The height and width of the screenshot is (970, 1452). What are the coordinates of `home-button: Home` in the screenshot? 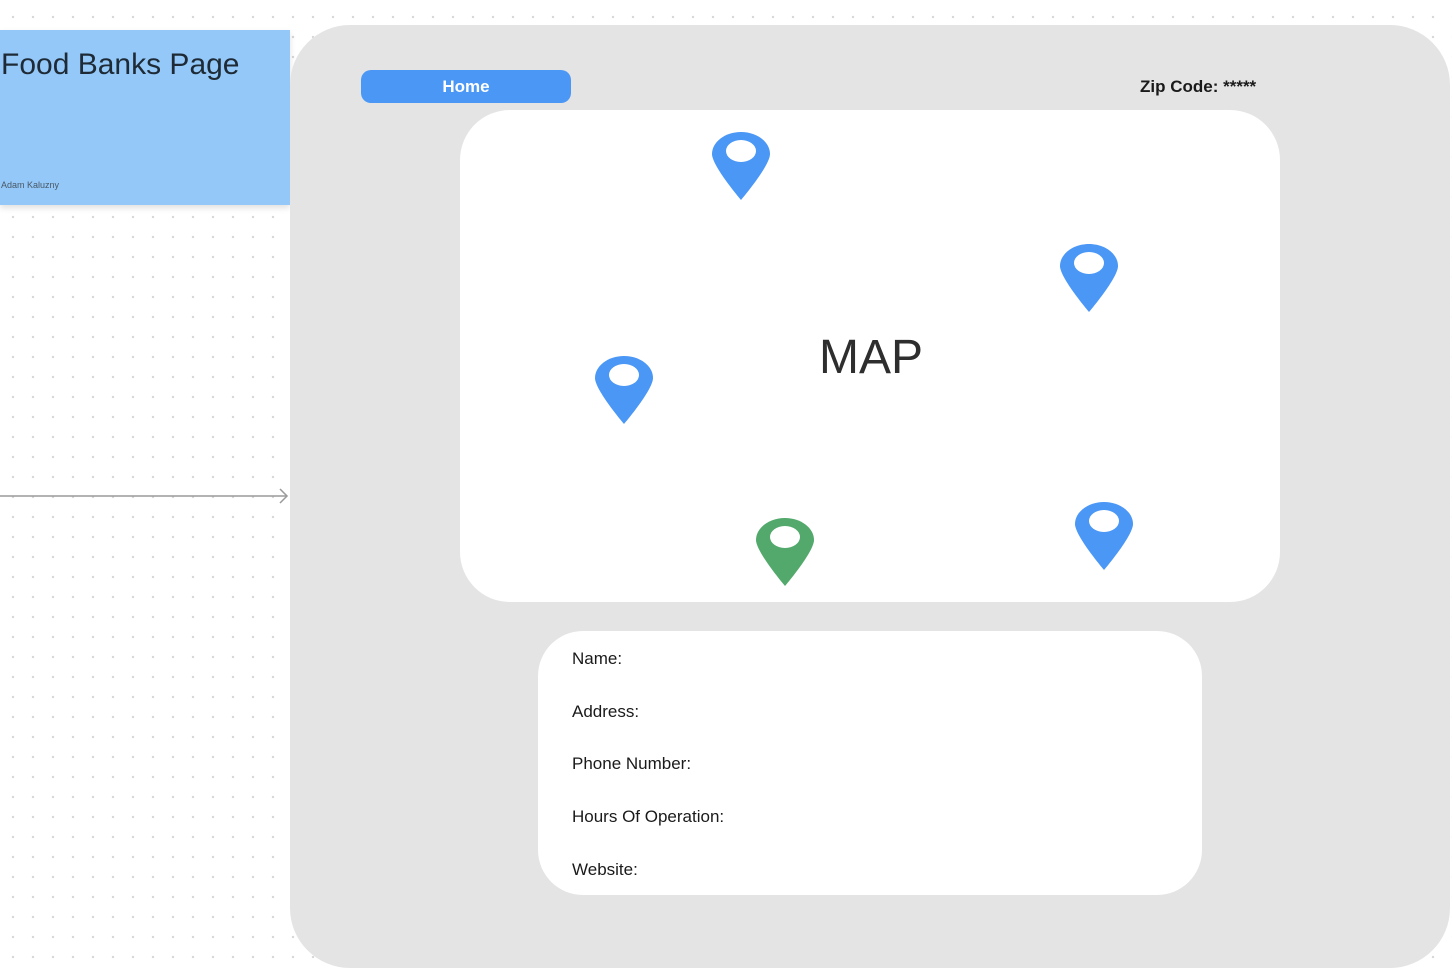 It's located at (466, 86).